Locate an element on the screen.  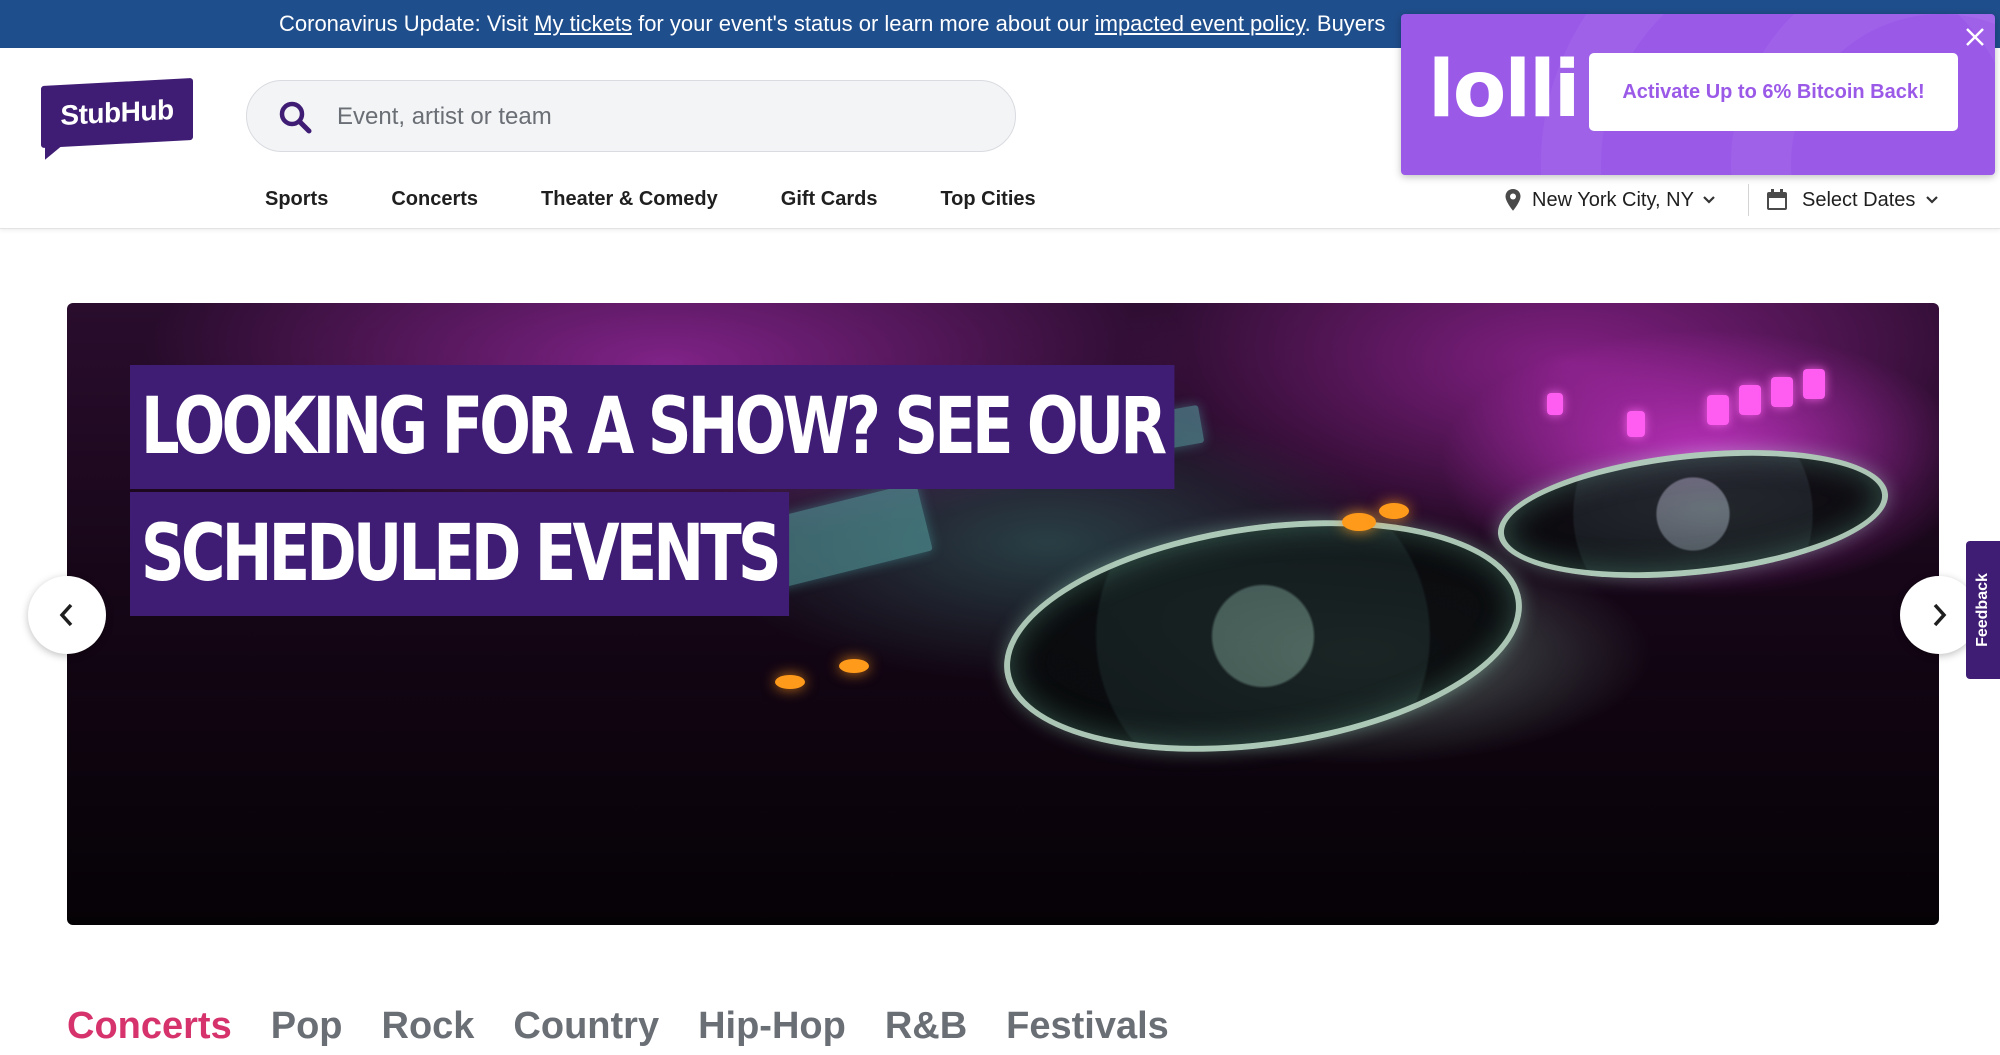
activate-bitcoin-back-button: Activate Up to 6% Bitcoin Back! is located at coordinates (1773, 92).